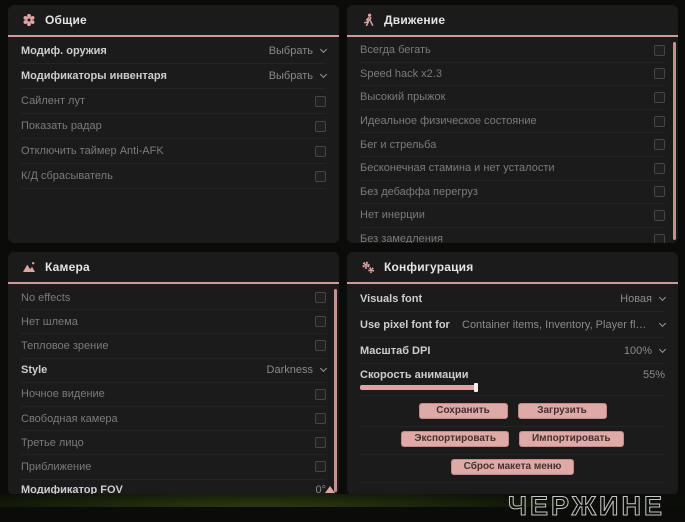 The image size is (685, 522). Describe the element at coordinates (418, 387) in the screenshot. I see `slider-fill` at that location.